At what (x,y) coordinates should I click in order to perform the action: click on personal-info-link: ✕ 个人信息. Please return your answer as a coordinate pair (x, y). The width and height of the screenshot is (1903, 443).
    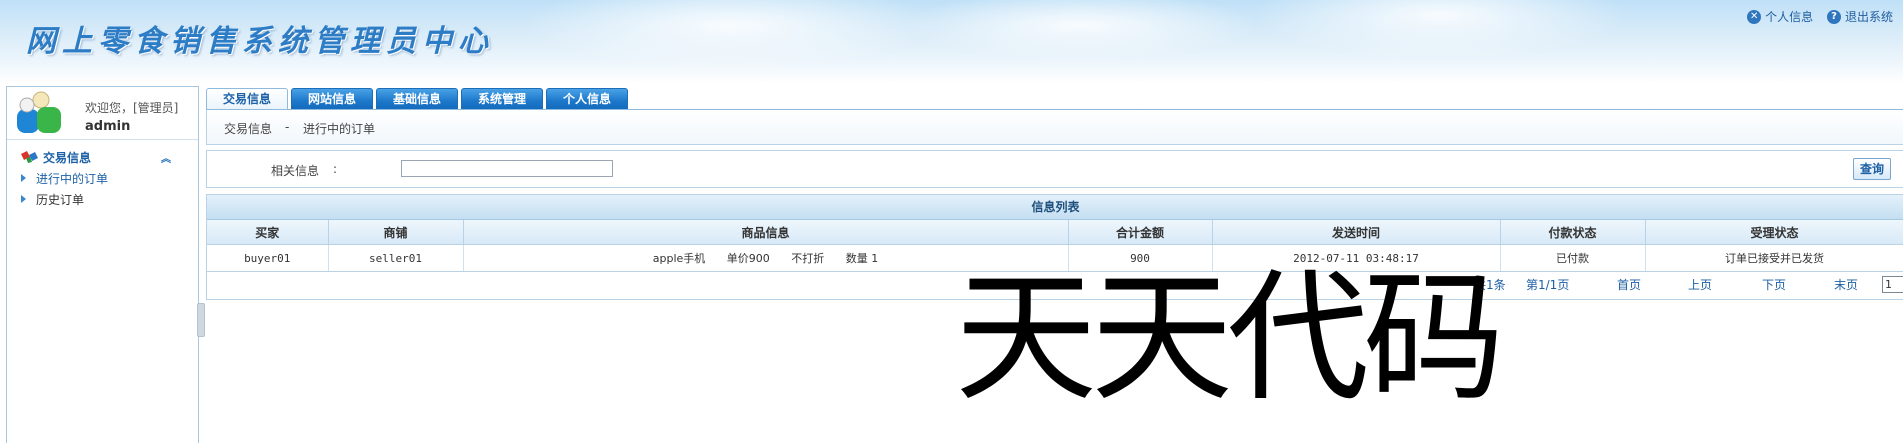
    Looking at the image, I should click on (1780, 16).